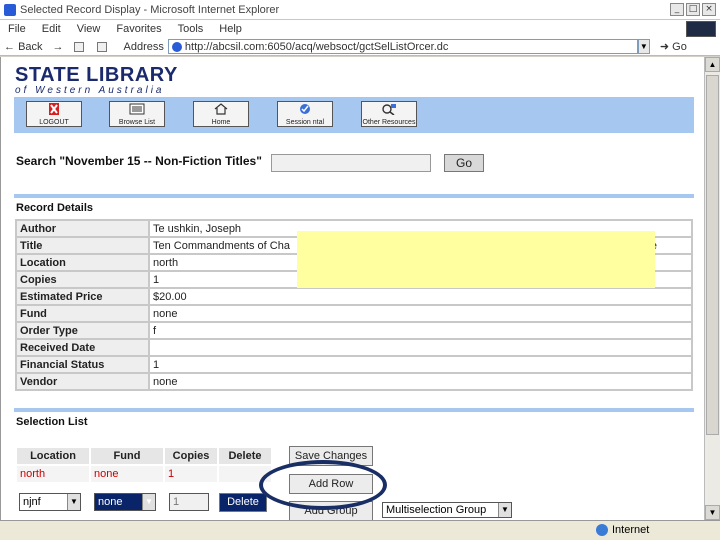 Image resolution: width=720 pixels, height=540 pixels. I want to click on refresh-button, so click(103, 46).